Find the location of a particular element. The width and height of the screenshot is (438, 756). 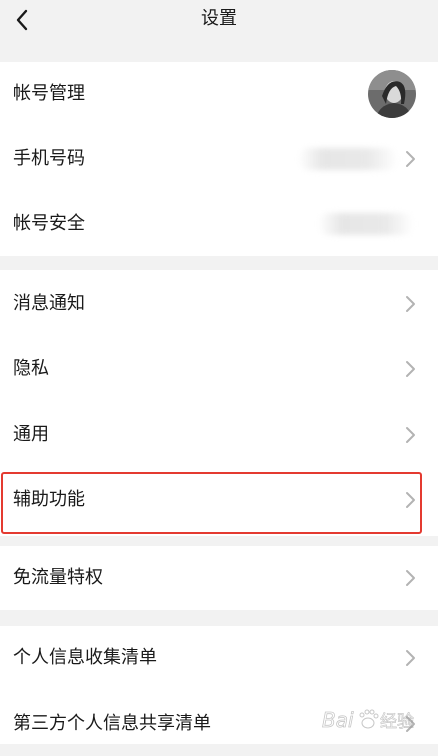

svg-text: 经验 is located at coordinates (397, 722).